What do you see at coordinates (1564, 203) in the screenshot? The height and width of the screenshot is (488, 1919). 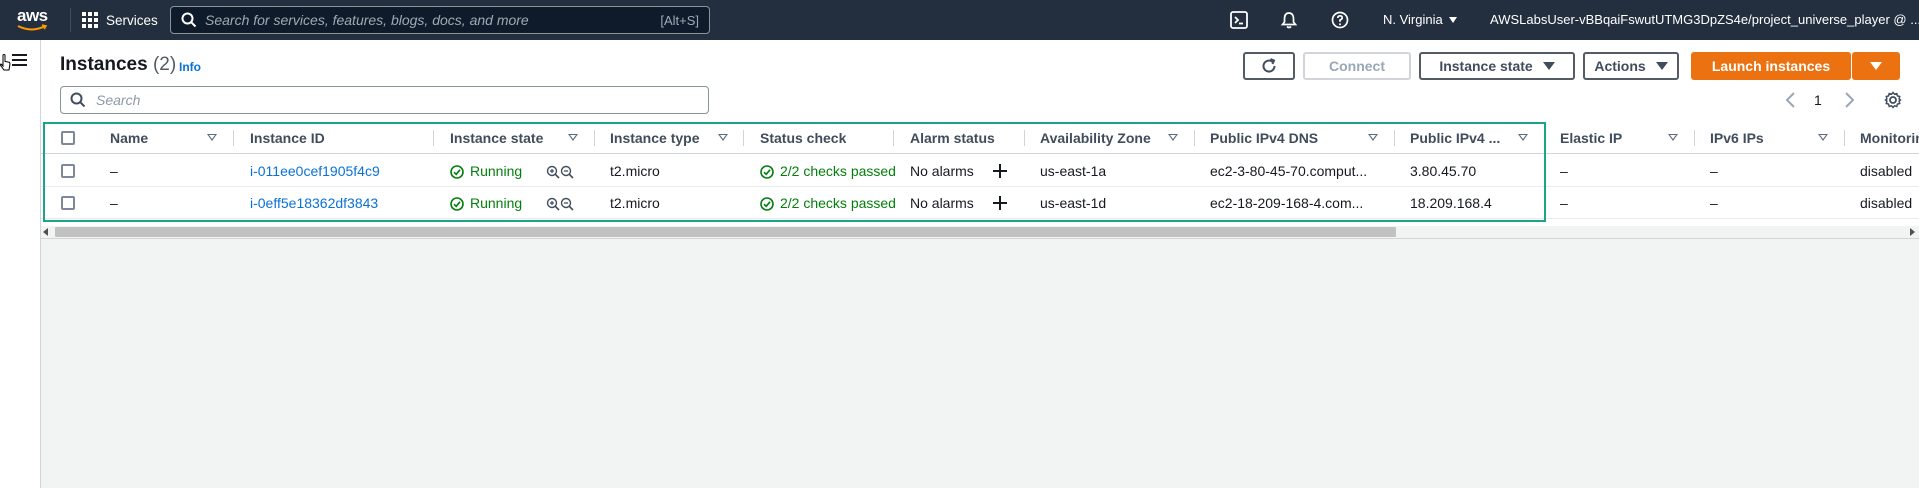 I see `elastic-ip: –` at bounding box center [1564, 203].